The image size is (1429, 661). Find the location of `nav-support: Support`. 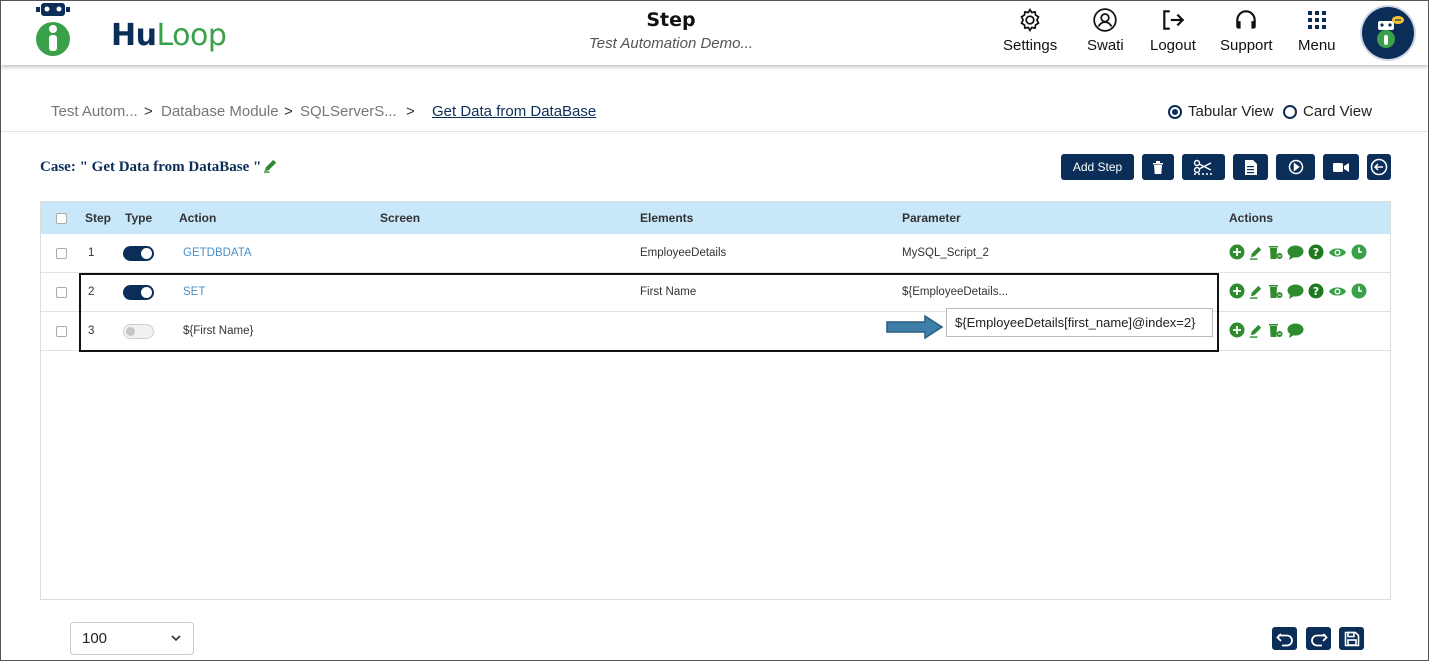

nav-support: Support is located at coordinates (1246, 30).